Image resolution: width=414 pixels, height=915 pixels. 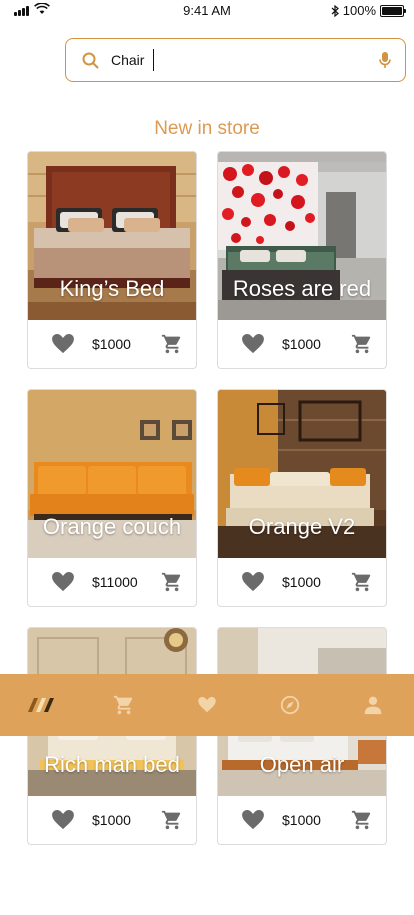 I want to click on product-card: Roses are red $1000, so click(x=302, y=260).